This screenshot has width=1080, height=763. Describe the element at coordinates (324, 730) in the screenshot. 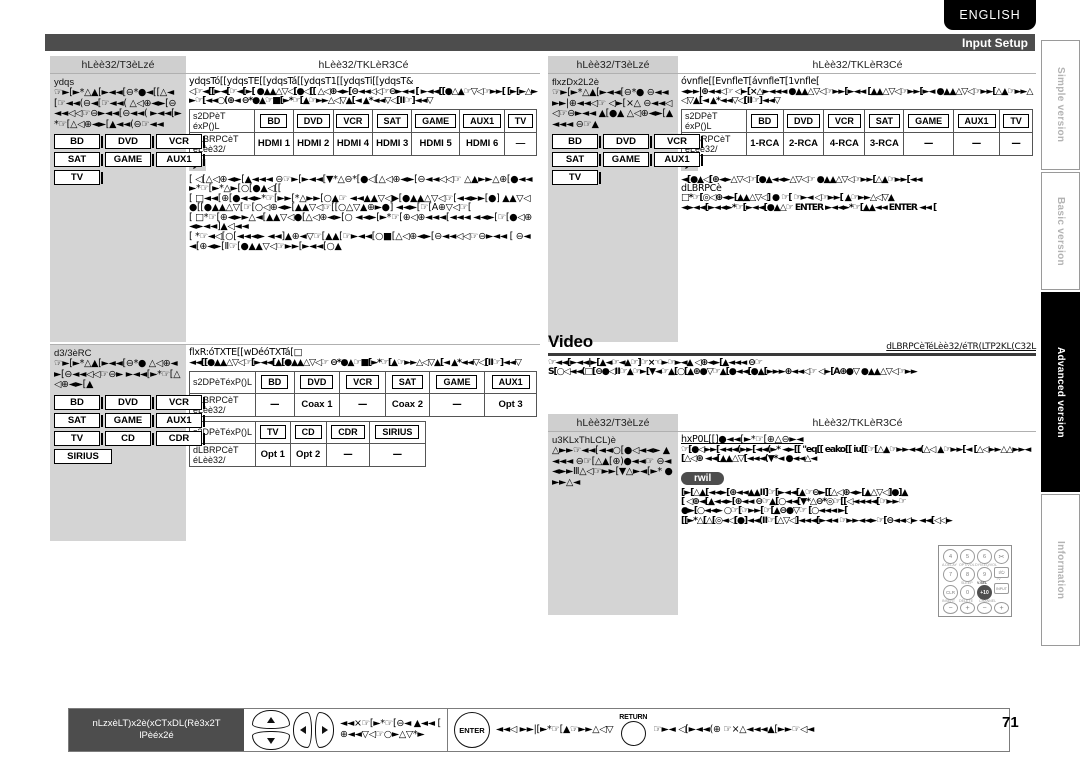

I see `cursor-right-icon` at that location.